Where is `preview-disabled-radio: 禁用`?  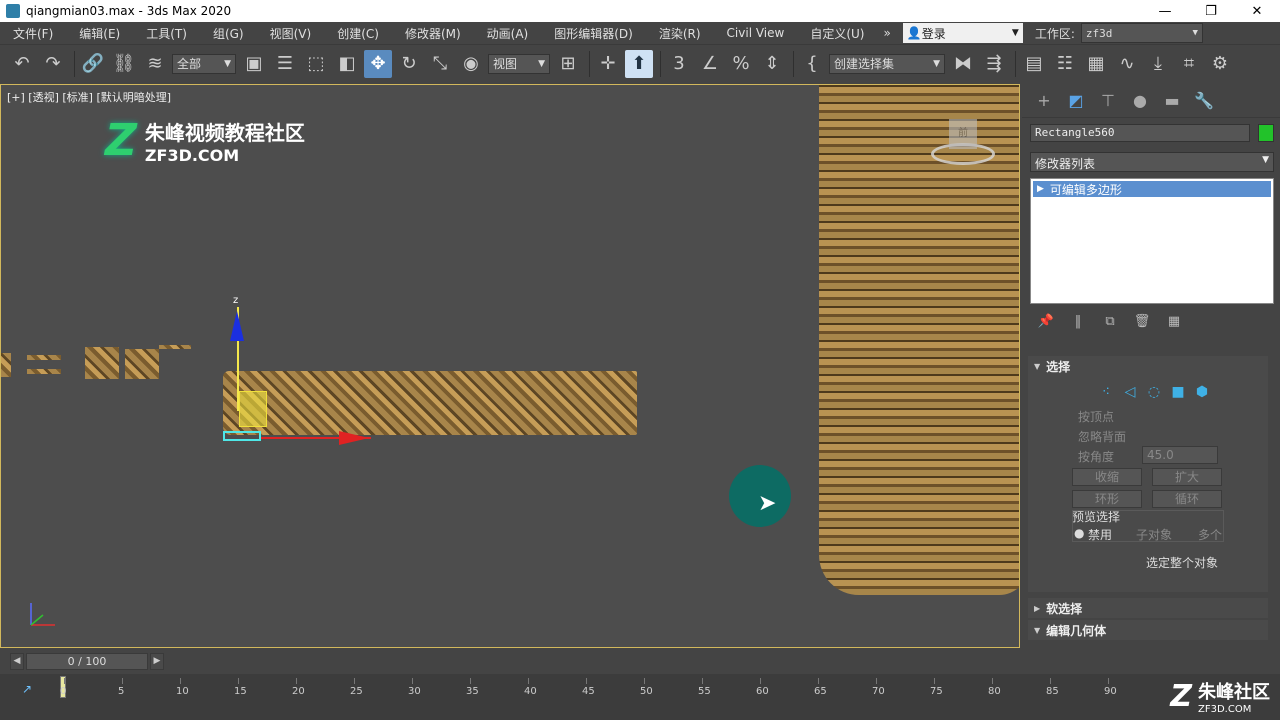
preview-disabled-radio: 禁用 is located at coordinates (1100, 534).